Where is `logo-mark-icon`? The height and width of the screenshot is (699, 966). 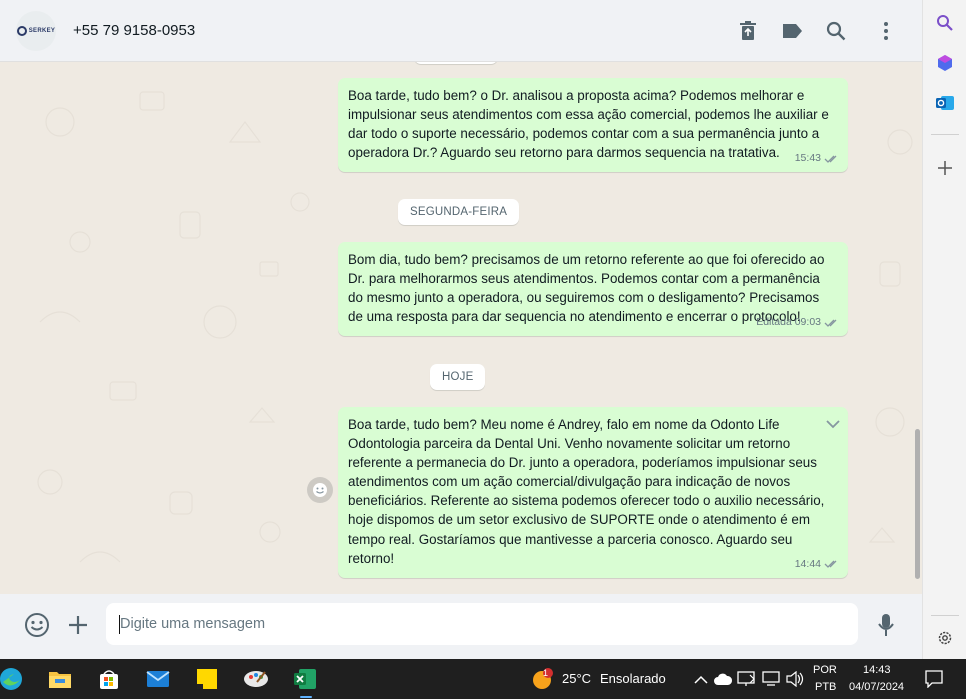 logo-mark-icon is located at coordinates (21, 31).